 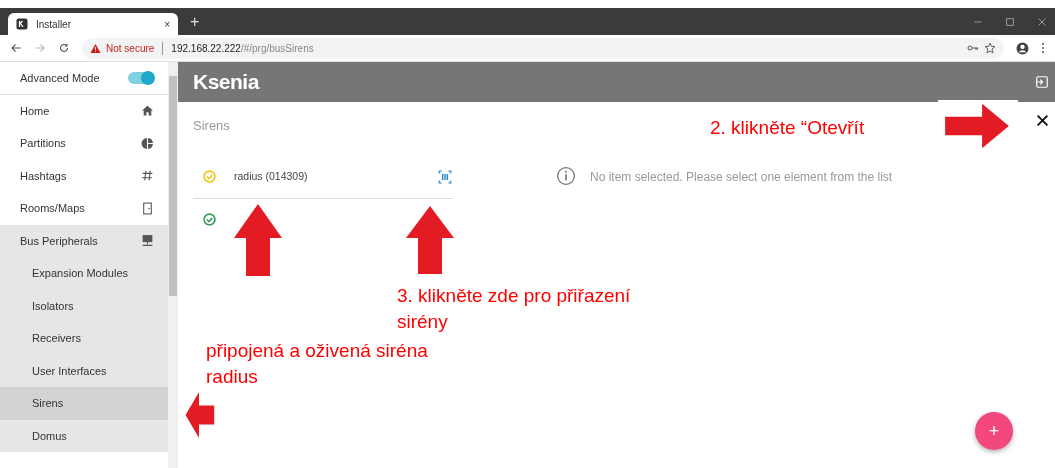 What do you see at coordinates (445, 176) in the screenshot?
I see `assign-icon` at bounding box center [445, 176].